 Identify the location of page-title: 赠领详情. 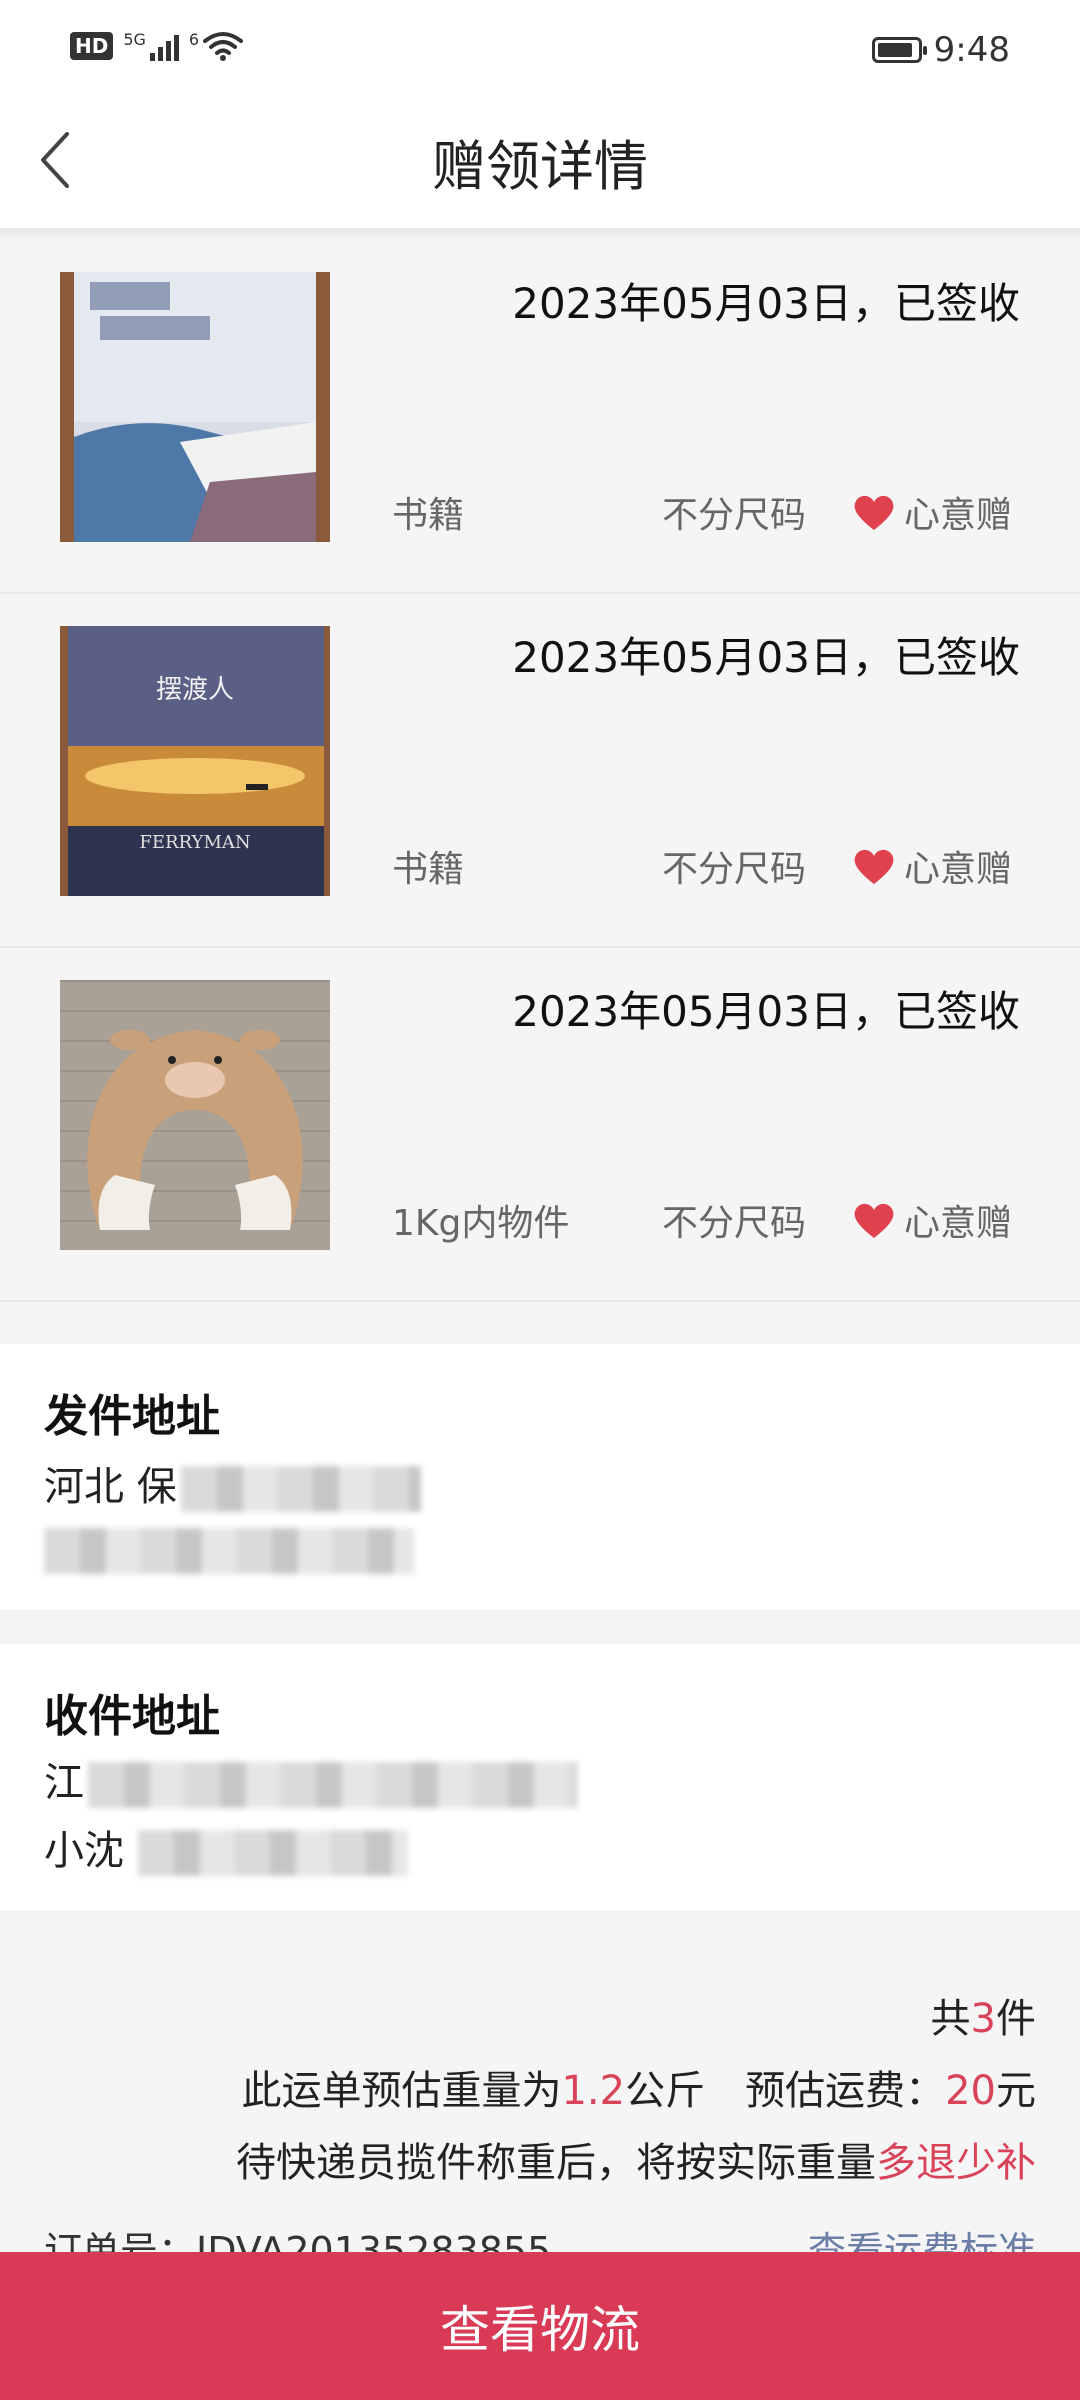
(540, 166).